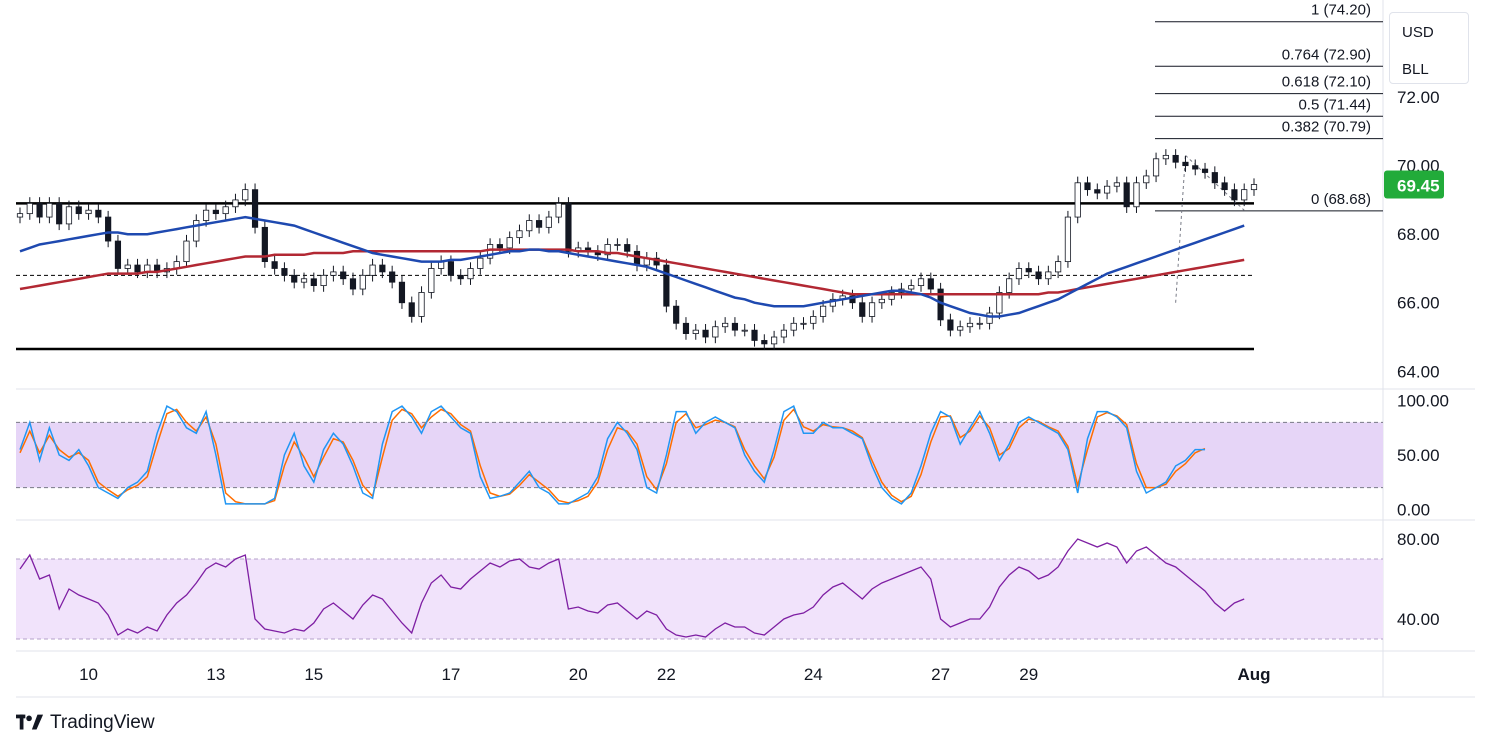  I want to click on price-tick-label: 68.00, so click(1418, 234).